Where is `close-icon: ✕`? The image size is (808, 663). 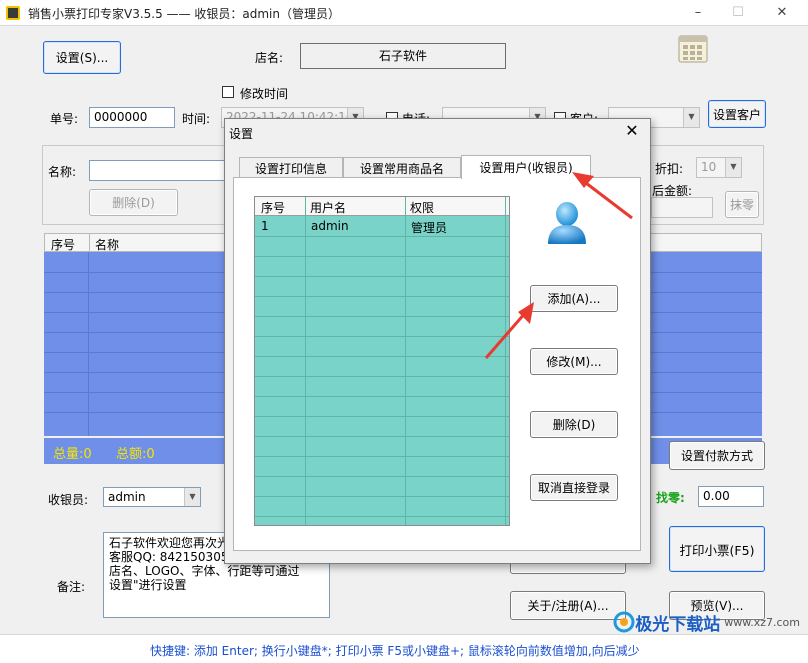 close-icon: ✕ is located at coordinates (782, 13).